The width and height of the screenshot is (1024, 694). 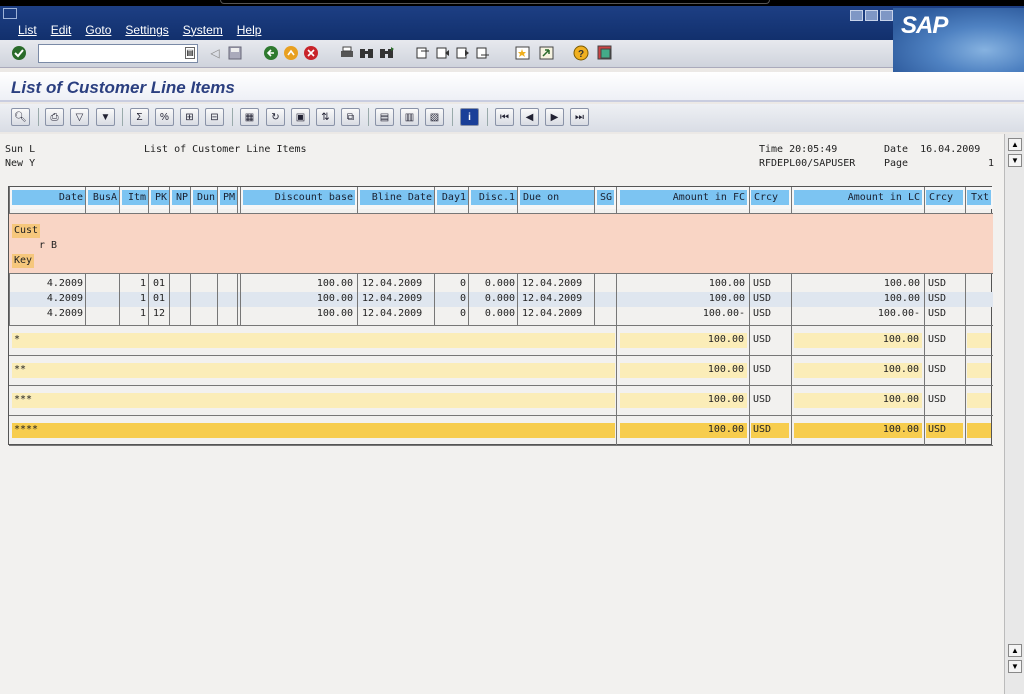 I want to click on col-disc1: Disc.1, so click(x=494, y=197).